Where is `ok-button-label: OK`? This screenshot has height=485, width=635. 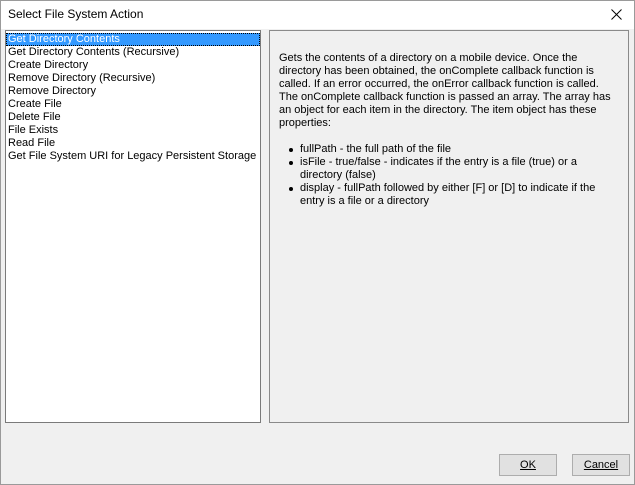
ok-button-label: OK is located at coordinates (528, 465).